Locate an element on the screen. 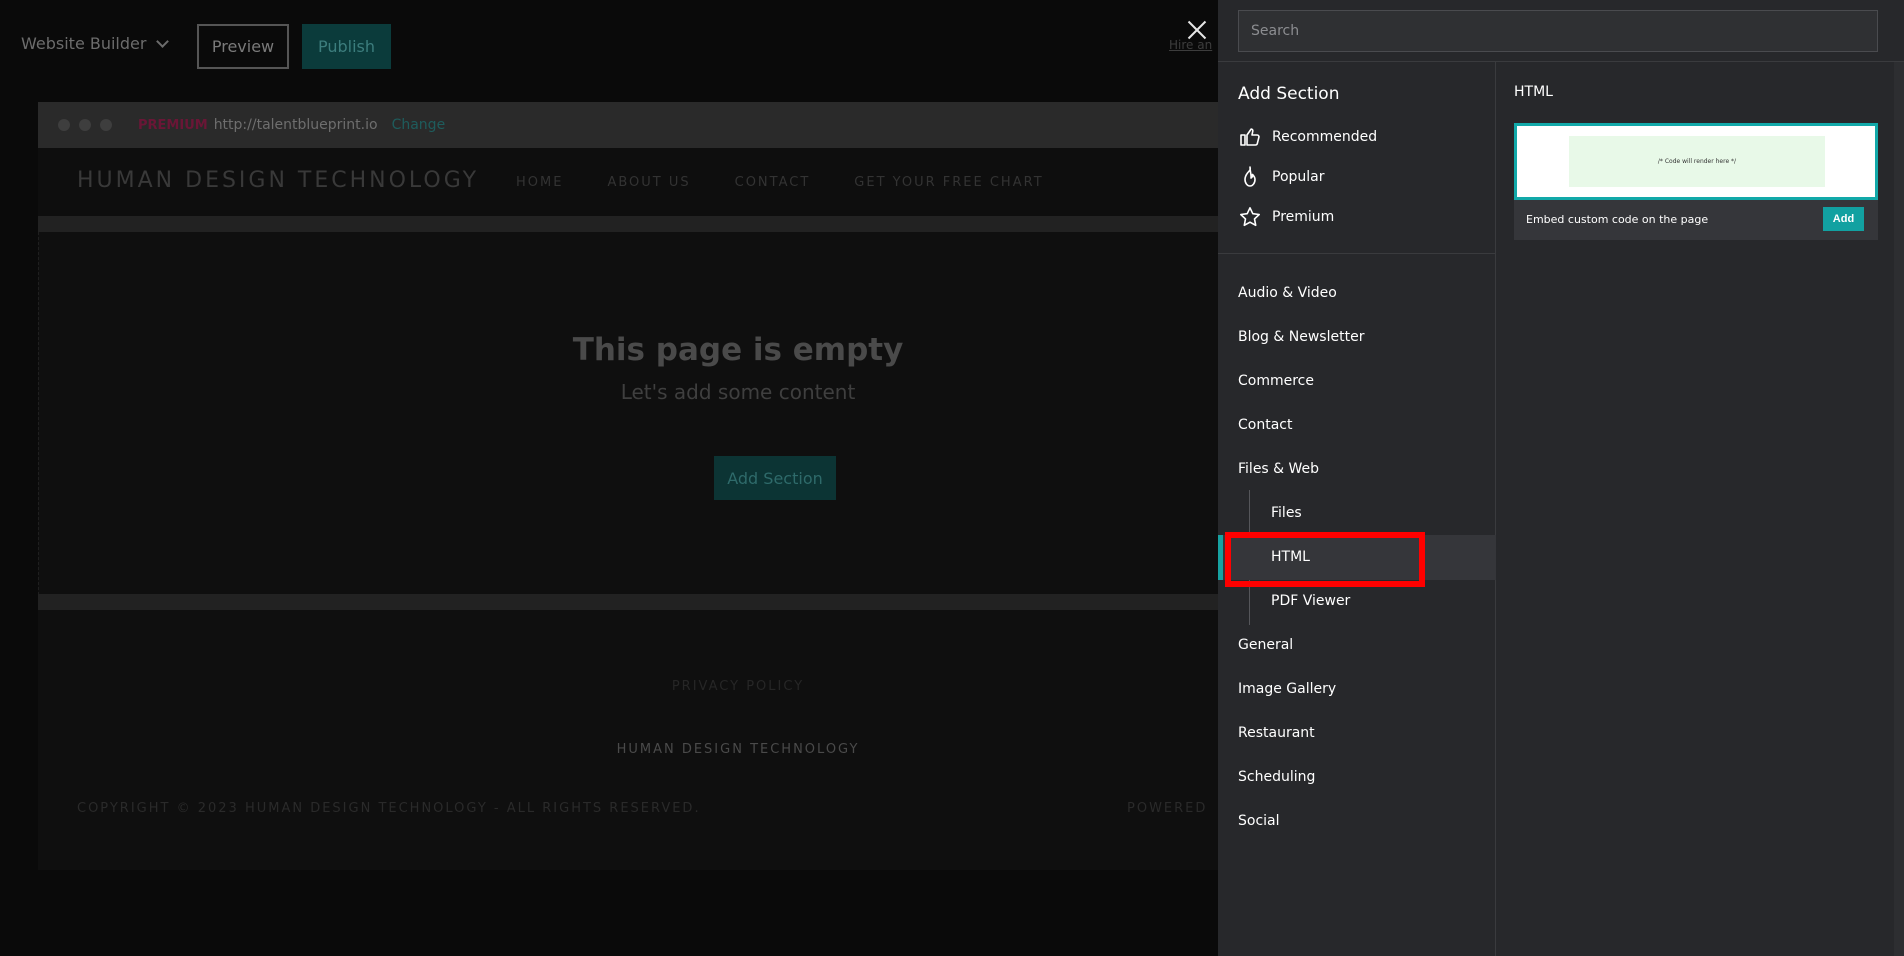  editor-topbar: Website Builder Preview Publish Hire an is located at coordinates (609, 47).